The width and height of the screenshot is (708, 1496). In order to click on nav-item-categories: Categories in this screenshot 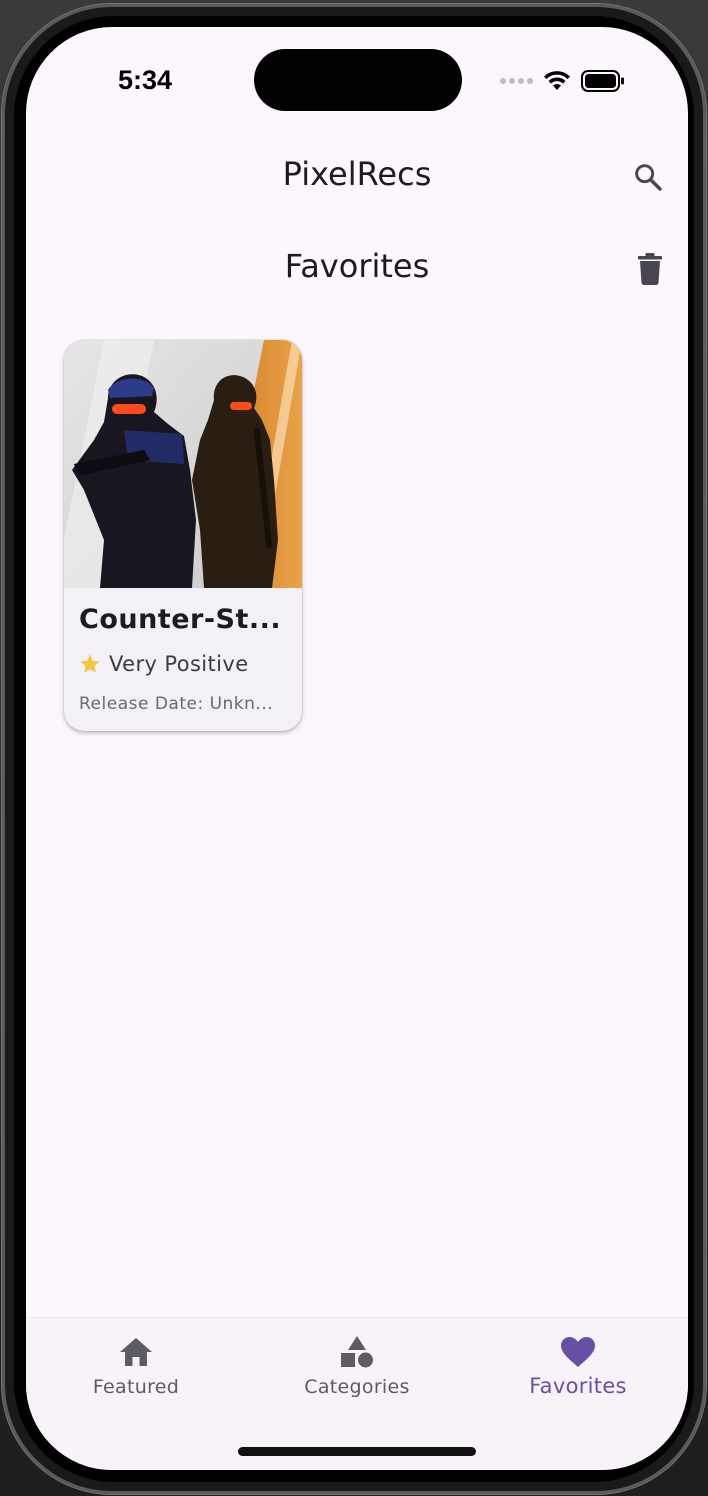, I will do `click(357, 1365)`.